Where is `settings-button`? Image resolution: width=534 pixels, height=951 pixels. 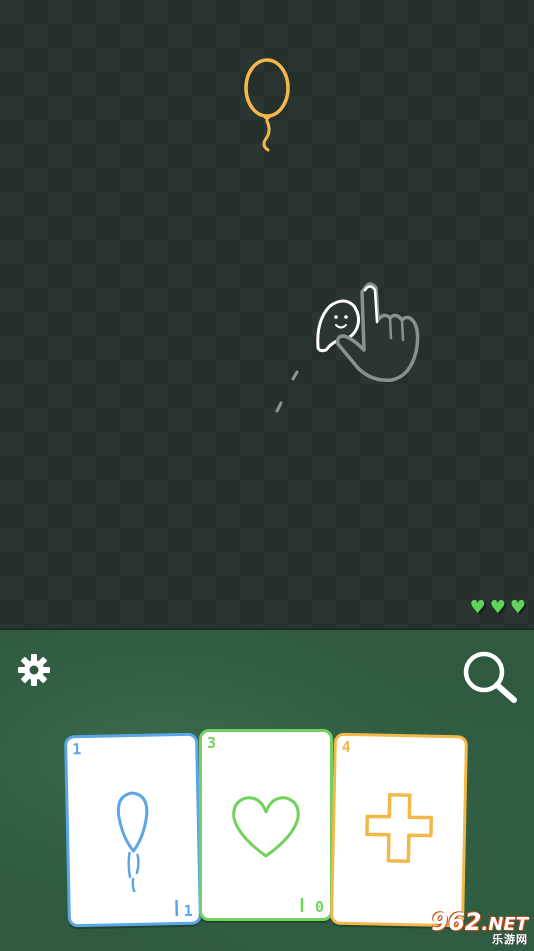 settings-button is located at coordinates (34, 670).